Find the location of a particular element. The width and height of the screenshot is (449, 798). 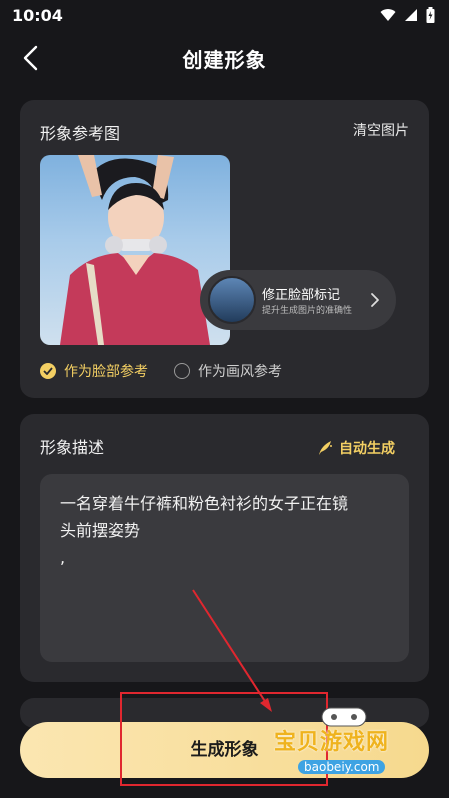

signal-icon is located at coordinates (411, 15).